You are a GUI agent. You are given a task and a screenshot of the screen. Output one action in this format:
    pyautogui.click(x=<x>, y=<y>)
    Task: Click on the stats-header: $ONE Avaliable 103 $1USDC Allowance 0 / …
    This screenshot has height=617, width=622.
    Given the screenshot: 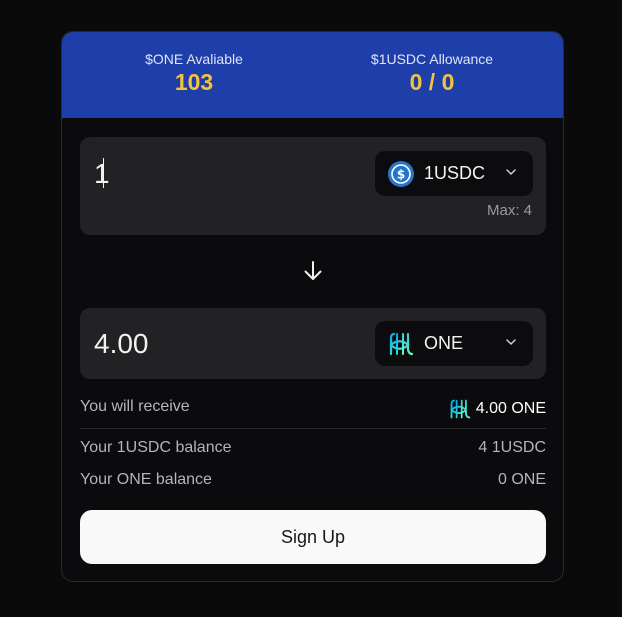 What is the action you would take?
    pyautogui.click(x=312, y=75)
    